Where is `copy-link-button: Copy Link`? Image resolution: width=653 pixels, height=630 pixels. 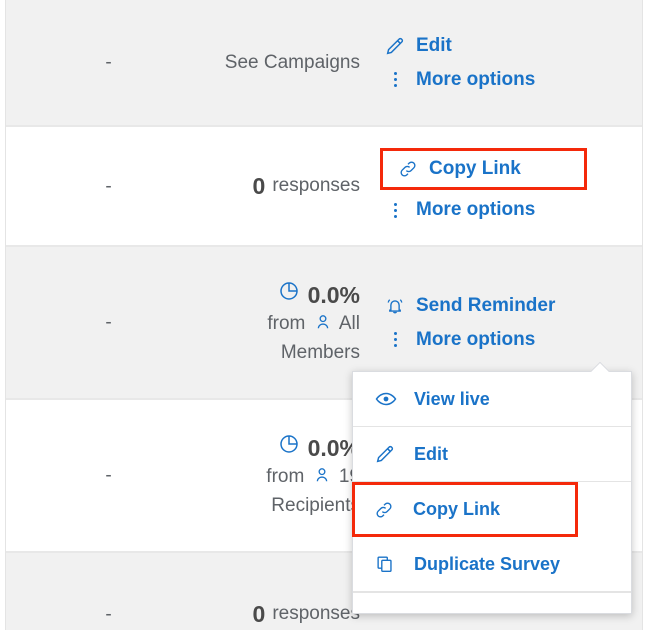 copy-link-button: Copy Link is located at coordinates (483, 169).